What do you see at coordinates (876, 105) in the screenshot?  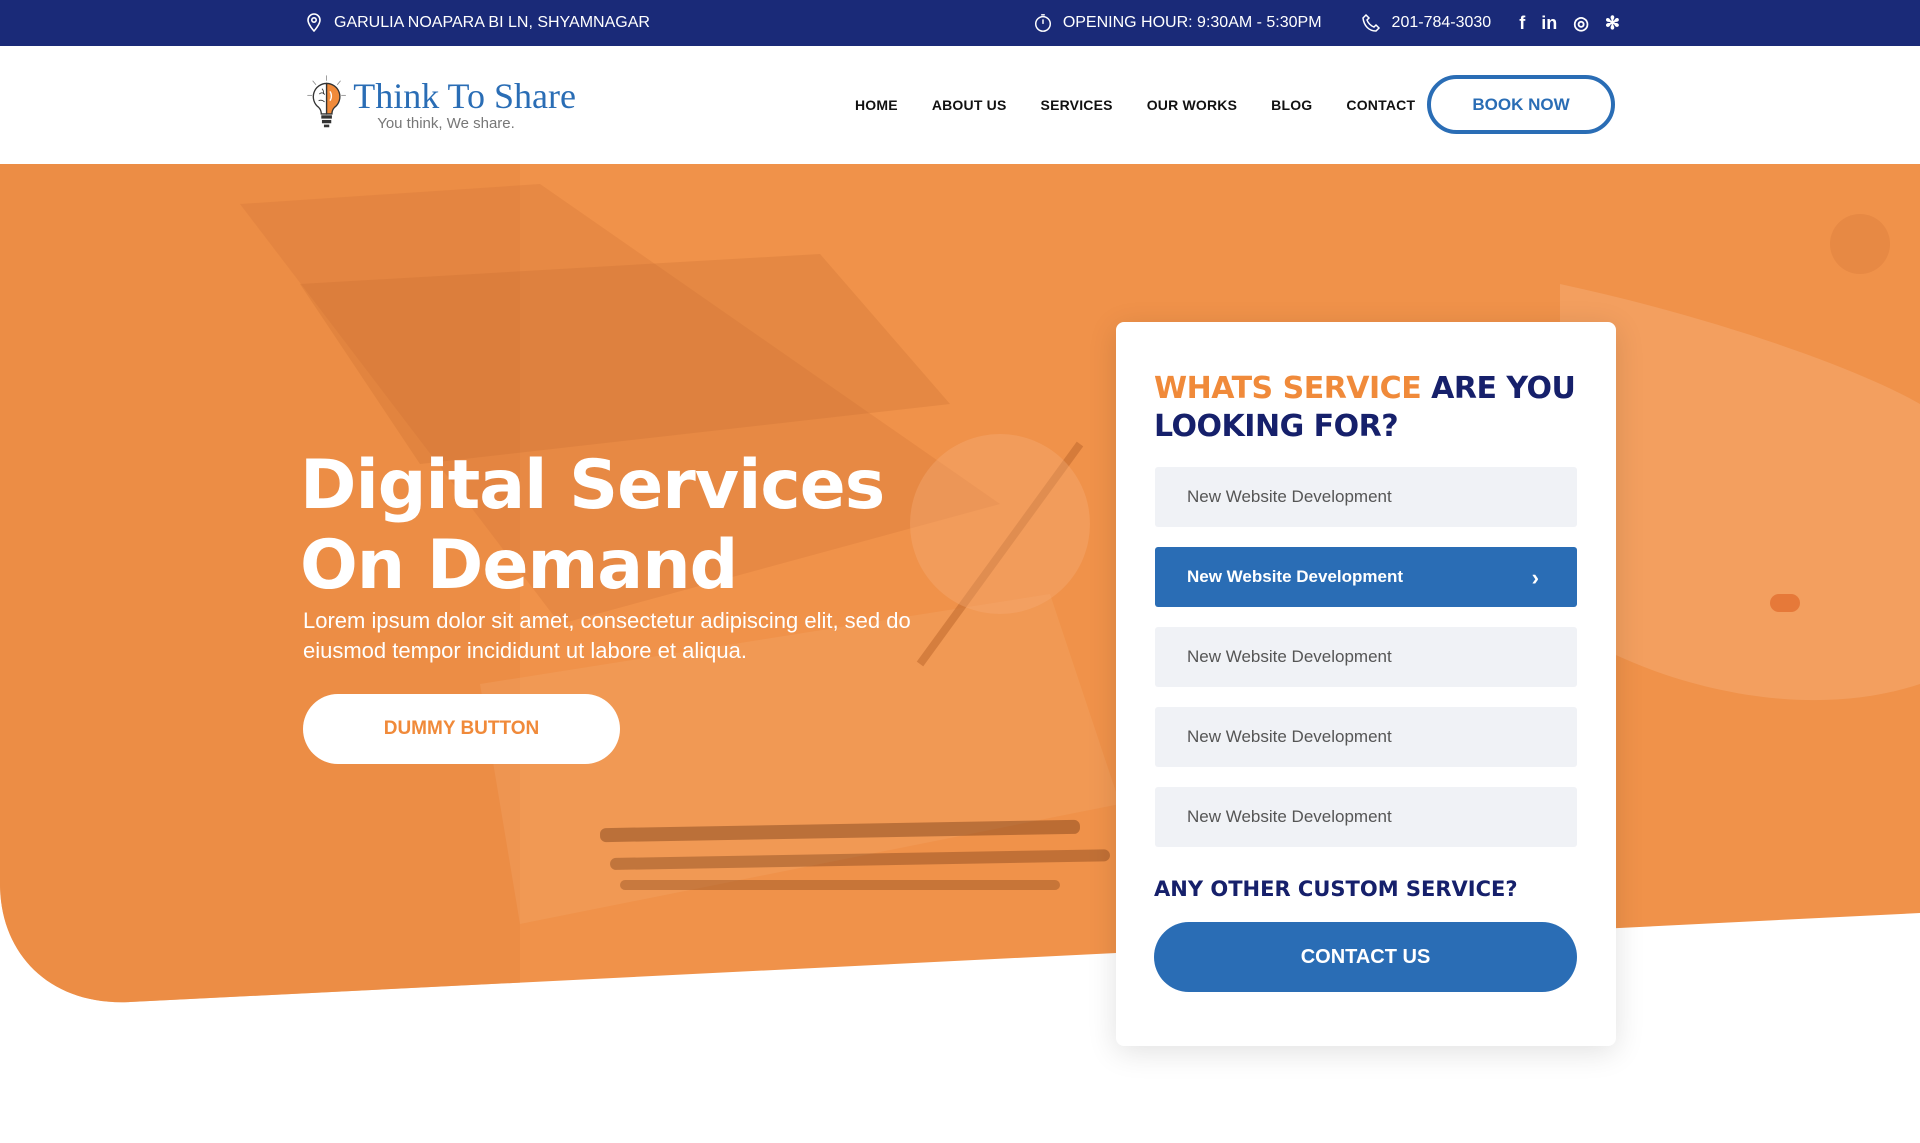 I see `nav-home: HOME` at bounding box center [876, 105].